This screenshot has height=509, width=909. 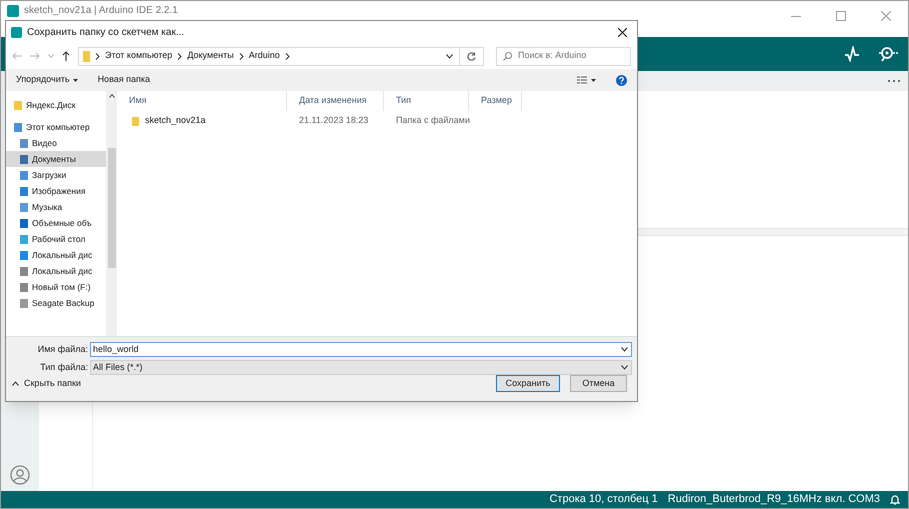 I want to click on new-folder-button: Новая папка, so click(x=124, y=80).